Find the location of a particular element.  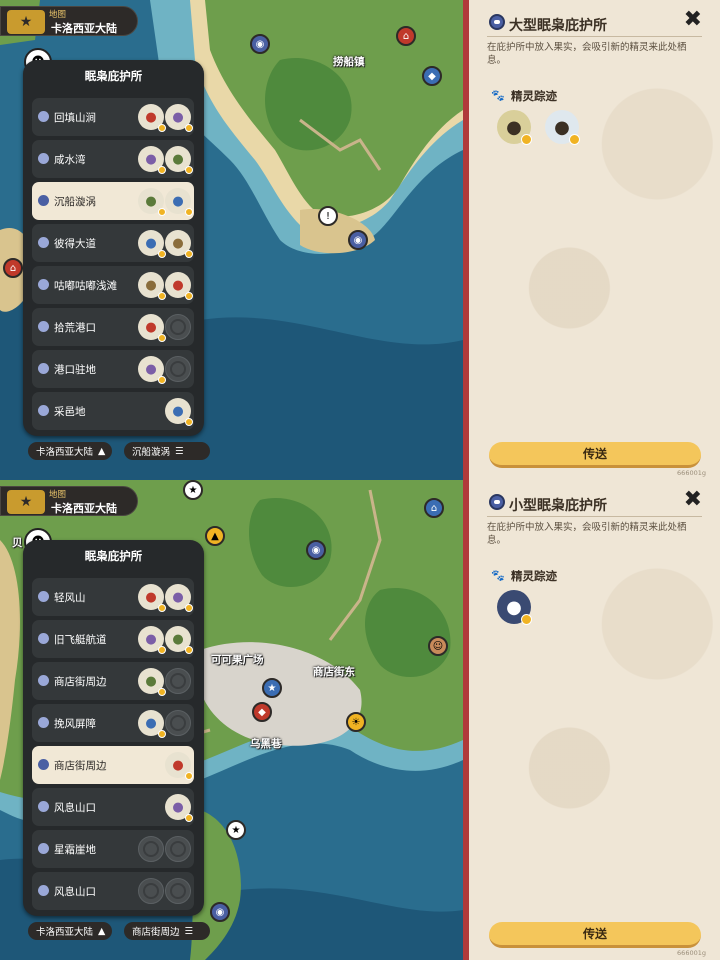

npc-pin-icon: ☺ is located at coordinates (438, 646).